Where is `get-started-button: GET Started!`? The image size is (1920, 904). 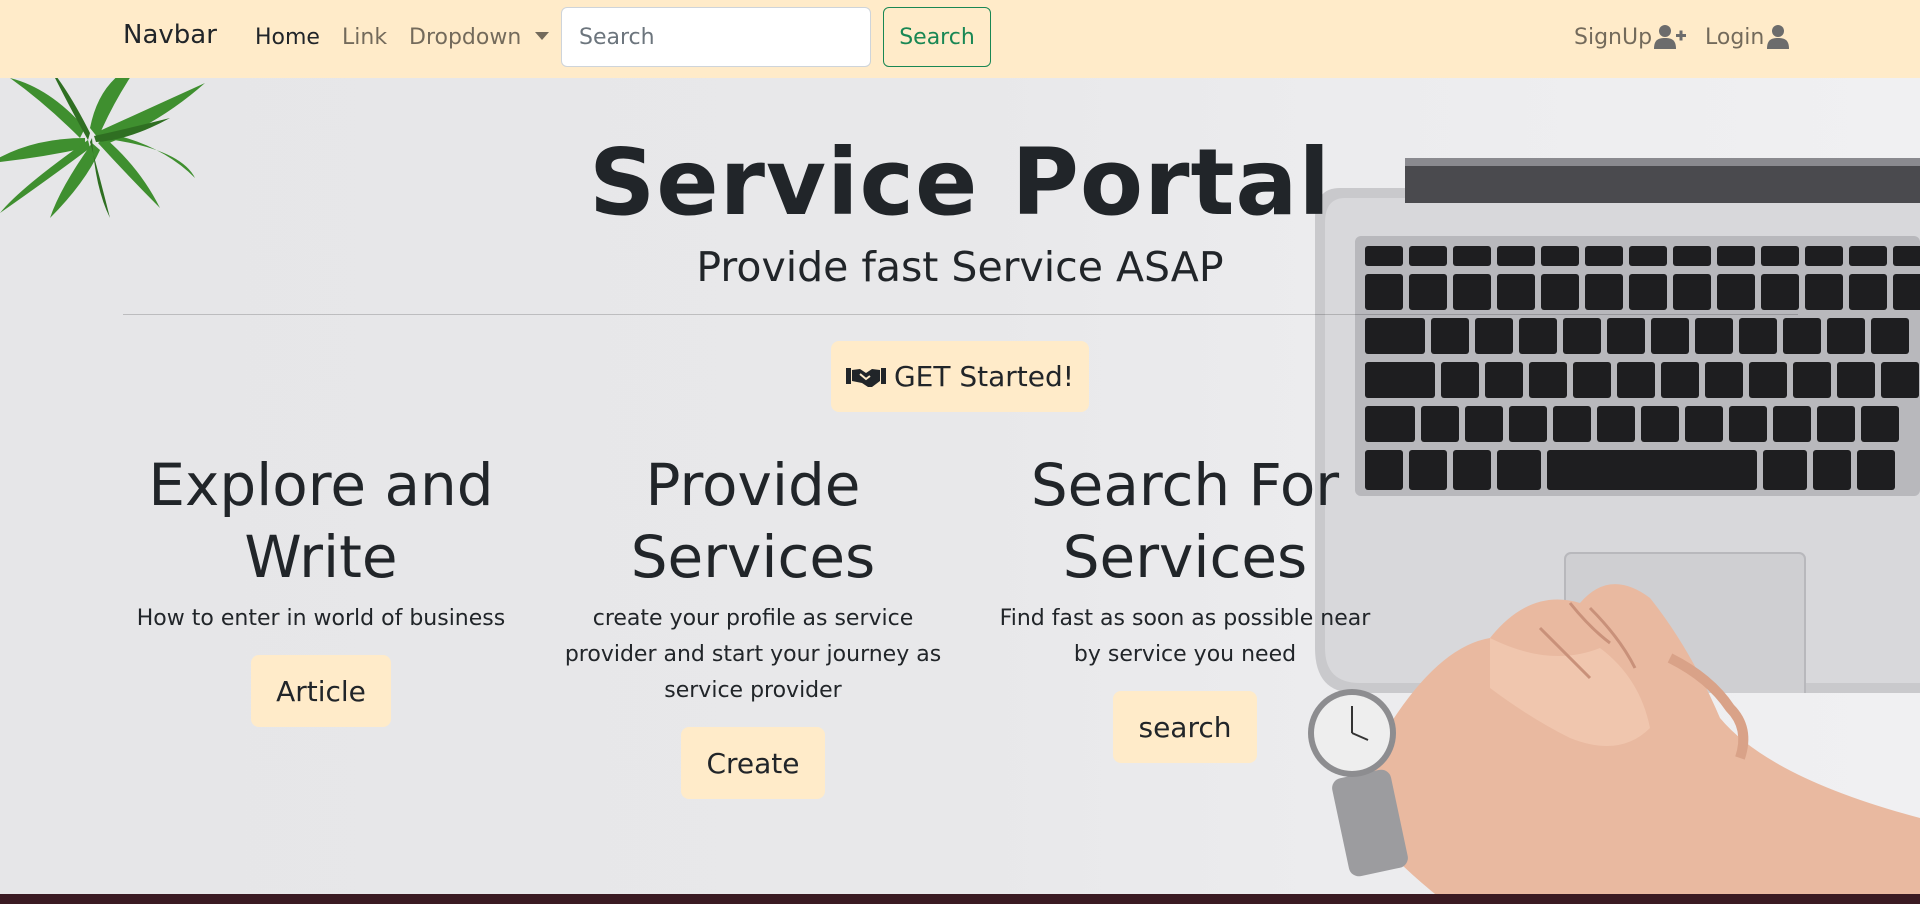 get-started-button: GET Started! is located at coordinates (960, 376).